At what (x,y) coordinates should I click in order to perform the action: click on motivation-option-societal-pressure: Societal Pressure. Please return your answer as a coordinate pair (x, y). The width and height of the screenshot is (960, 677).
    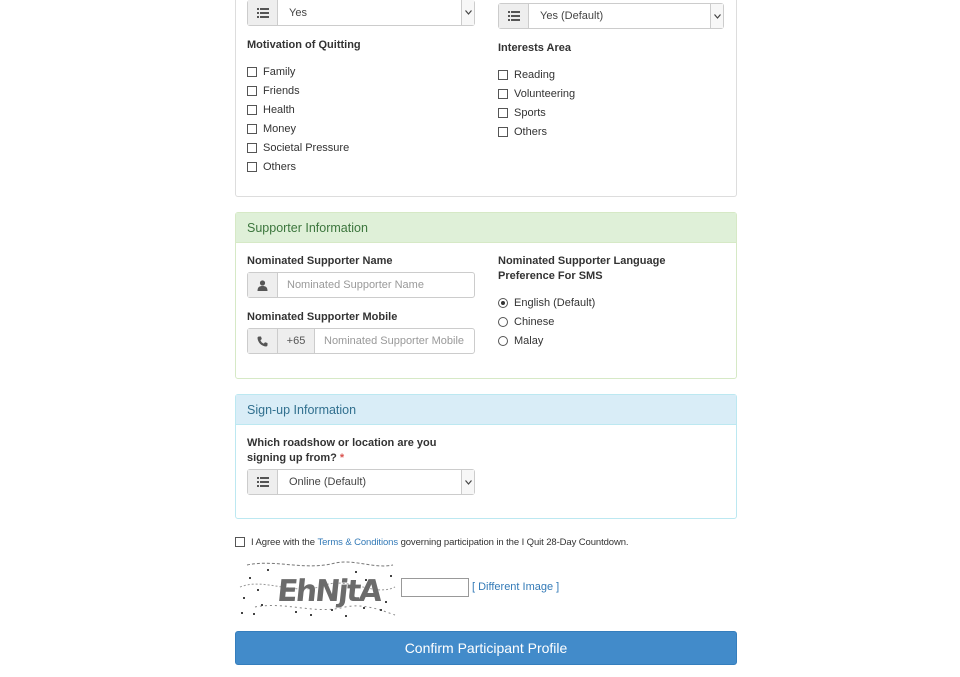
    Looking at the image, I should click on (298, 148).